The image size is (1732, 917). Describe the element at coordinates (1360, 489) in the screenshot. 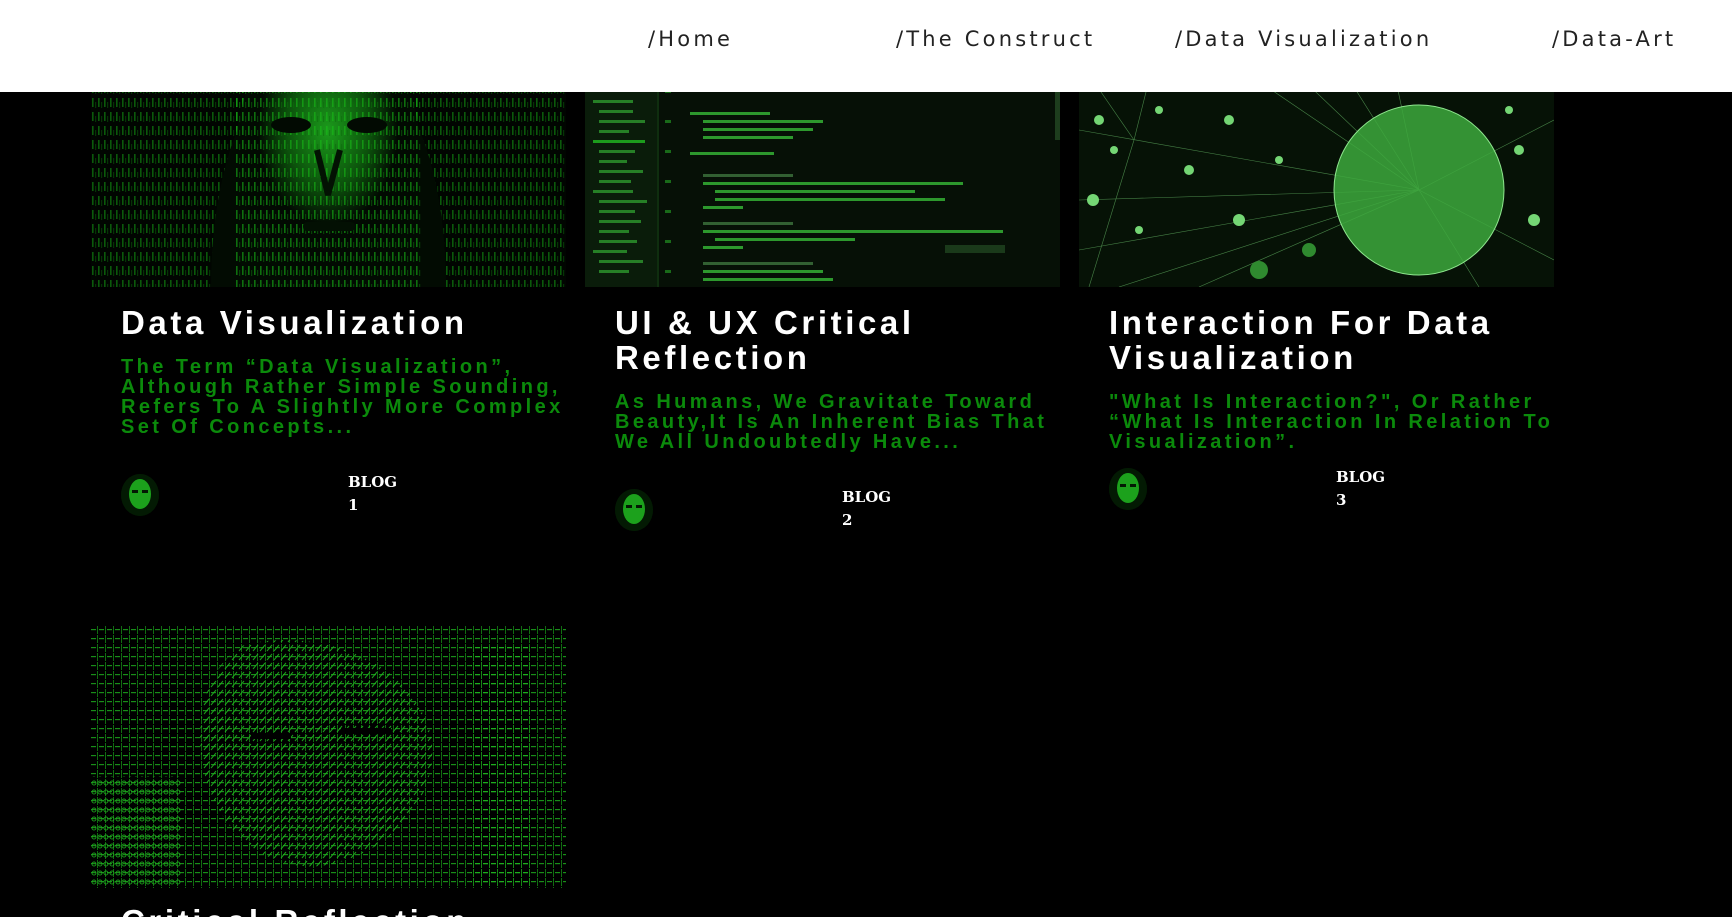

I see `post-category: BLOG 3` at that location.